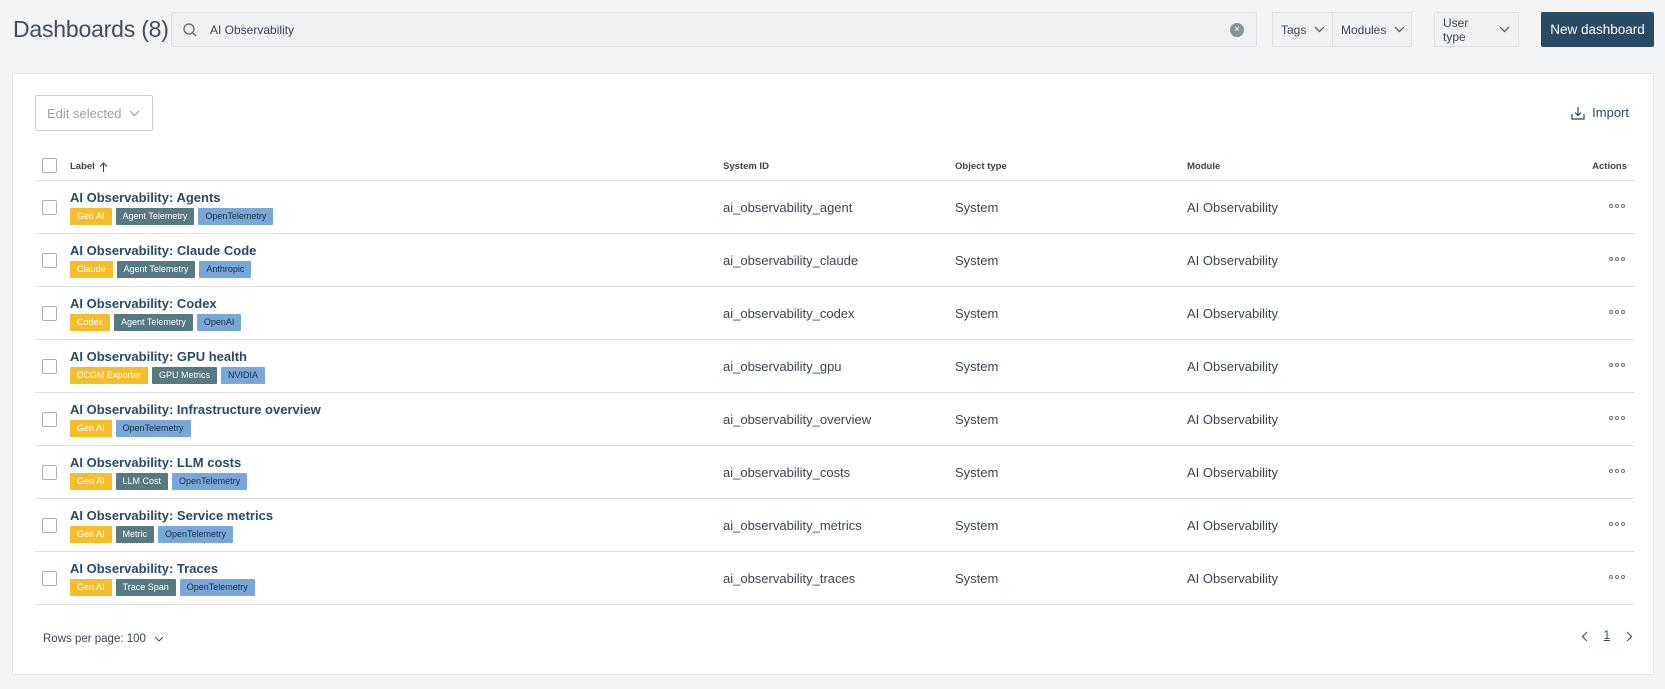 This screenshot has height=689, width=1665. Describe the element at coordinates (82, 166) in the screenshot. I see `label-column-title: Label` at that location.